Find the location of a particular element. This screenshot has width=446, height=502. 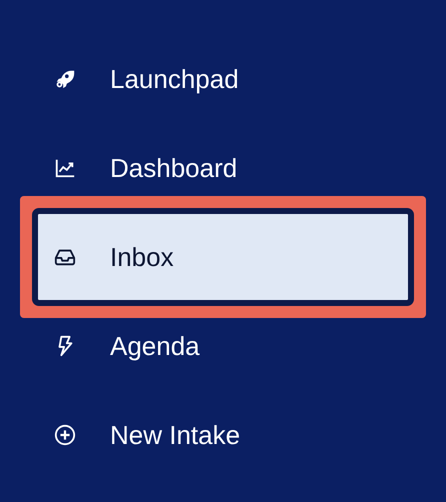

nav-item: New Intake is located at coordinates (223, 435).